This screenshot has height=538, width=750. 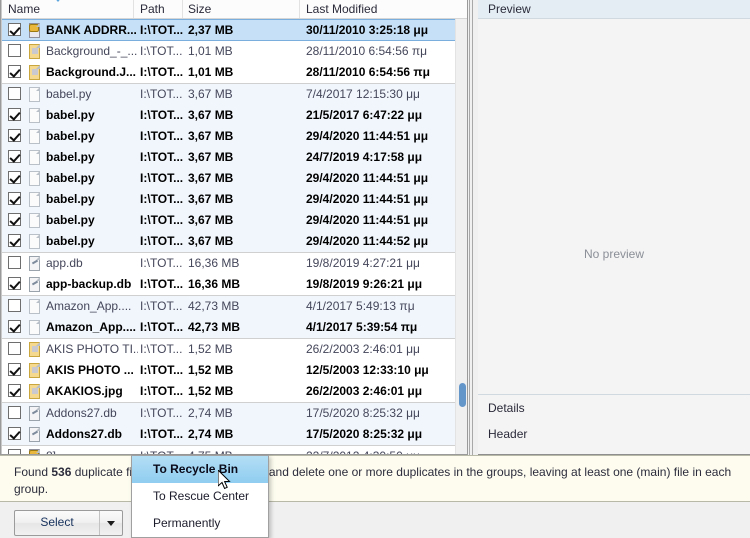 I want to click on file-list-scrollbar, so click(x=462, y=237).